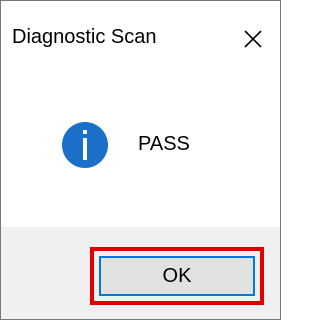 The image size is (320, 320). Describe the element at coordinates (84, 37) in the screenshot. I see `window-title: Diagnostic Scan` at that location.